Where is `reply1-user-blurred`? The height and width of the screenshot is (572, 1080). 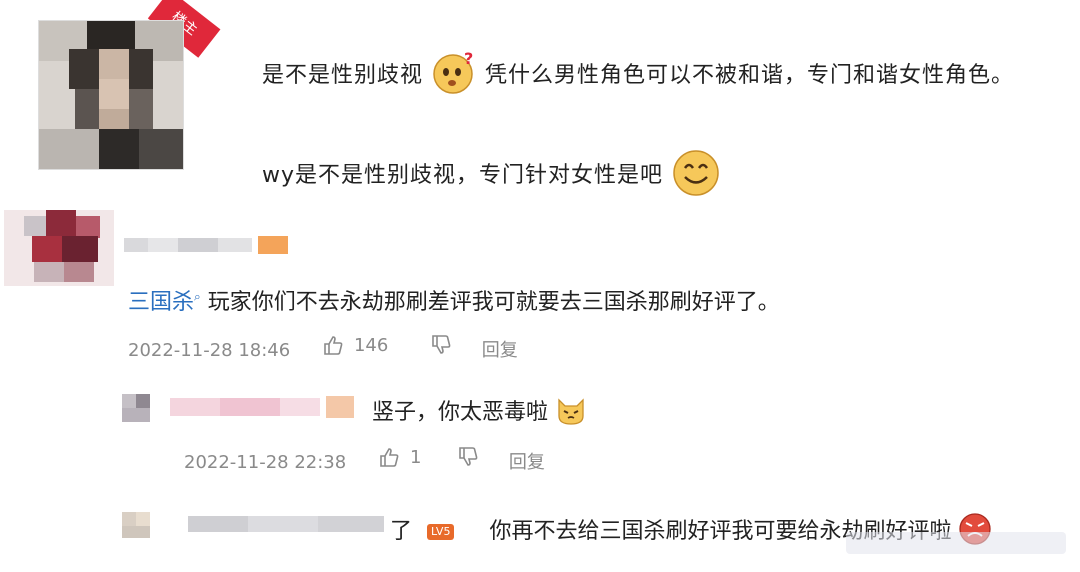
reply1-user-blurred is located at coordinates (242, 411).